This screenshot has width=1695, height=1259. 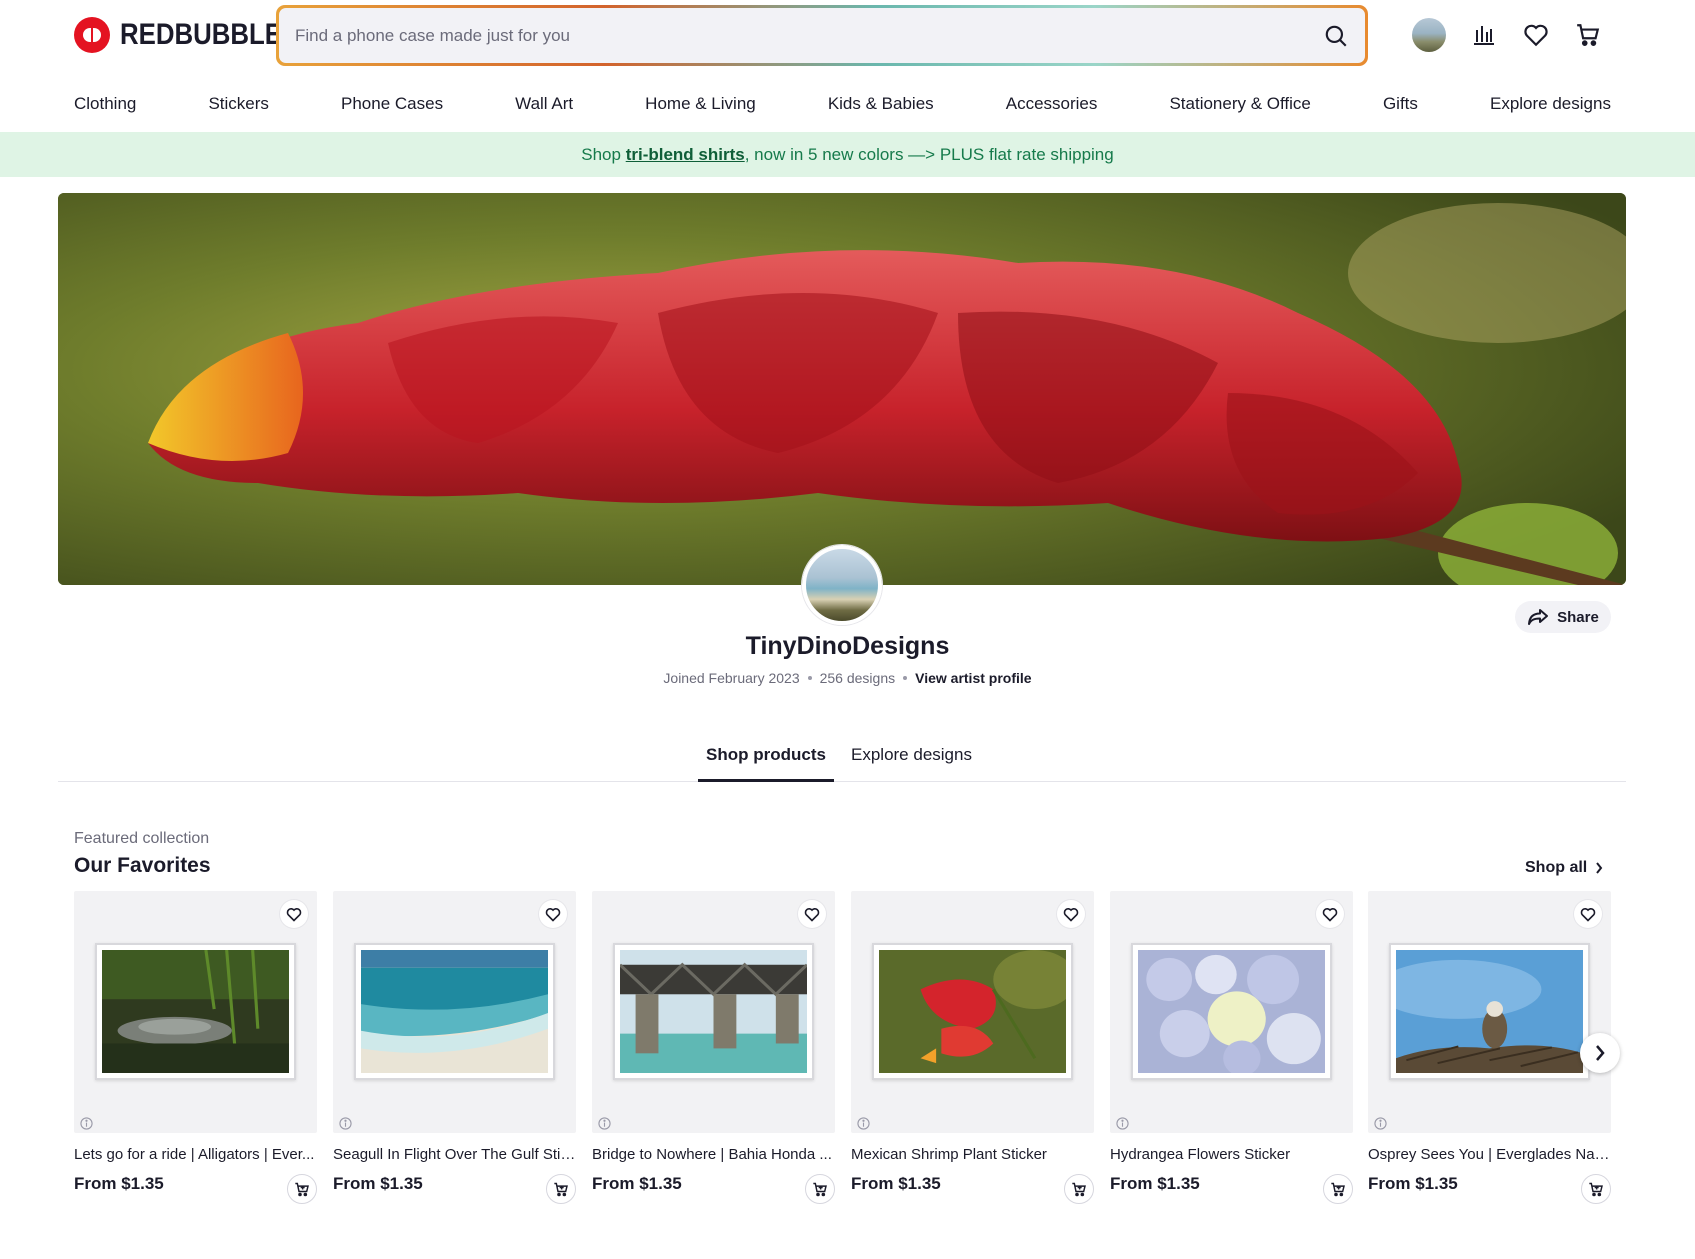 I want to click on collection-subtitle: Featured collection, so click(x=142, y=838).